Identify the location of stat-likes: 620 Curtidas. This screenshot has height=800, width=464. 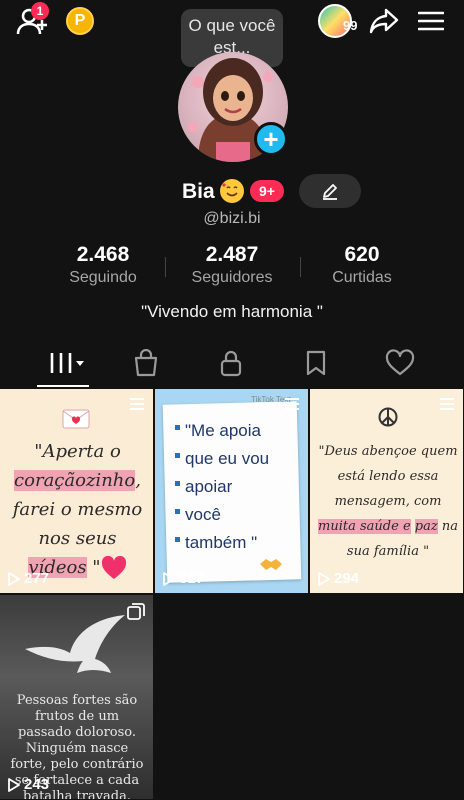
(362, 265).